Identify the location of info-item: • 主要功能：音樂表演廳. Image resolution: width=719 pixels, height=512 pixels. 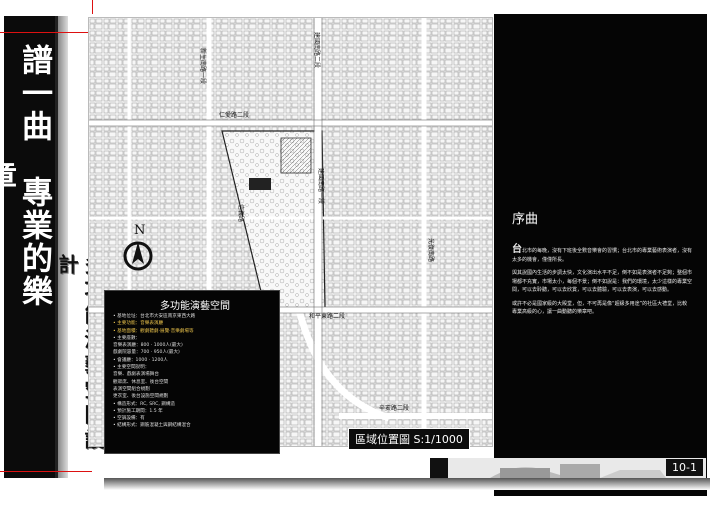
(138, 324).